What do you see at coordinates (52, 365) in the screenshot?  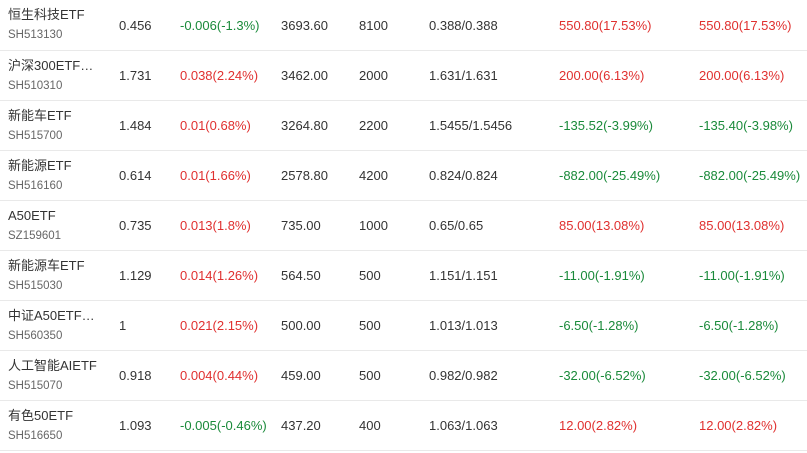 I see `security-name: 人工智能AIETF` at bounding box center [52, 365].